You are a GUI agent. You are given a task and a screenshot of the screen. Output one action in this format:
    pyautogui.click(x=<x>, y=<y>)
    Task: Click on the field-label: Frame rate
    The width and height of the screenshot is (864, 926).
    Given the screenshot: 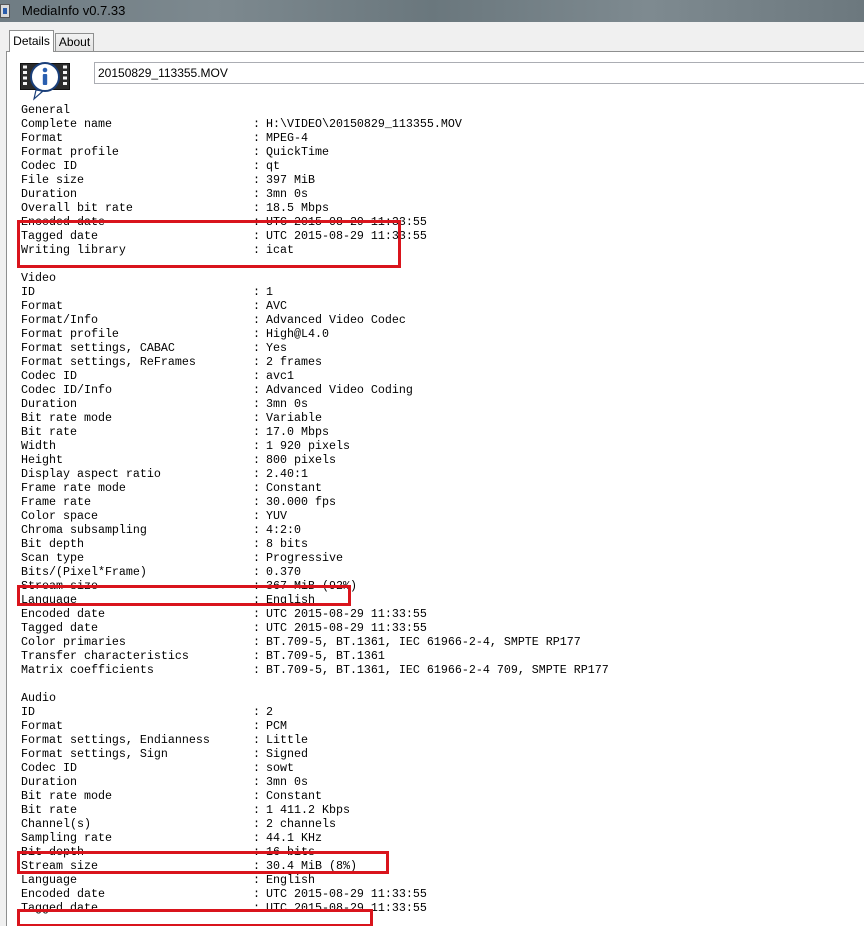 What is the action you would take?
    pyautogui.click(x=56, y=502)
    